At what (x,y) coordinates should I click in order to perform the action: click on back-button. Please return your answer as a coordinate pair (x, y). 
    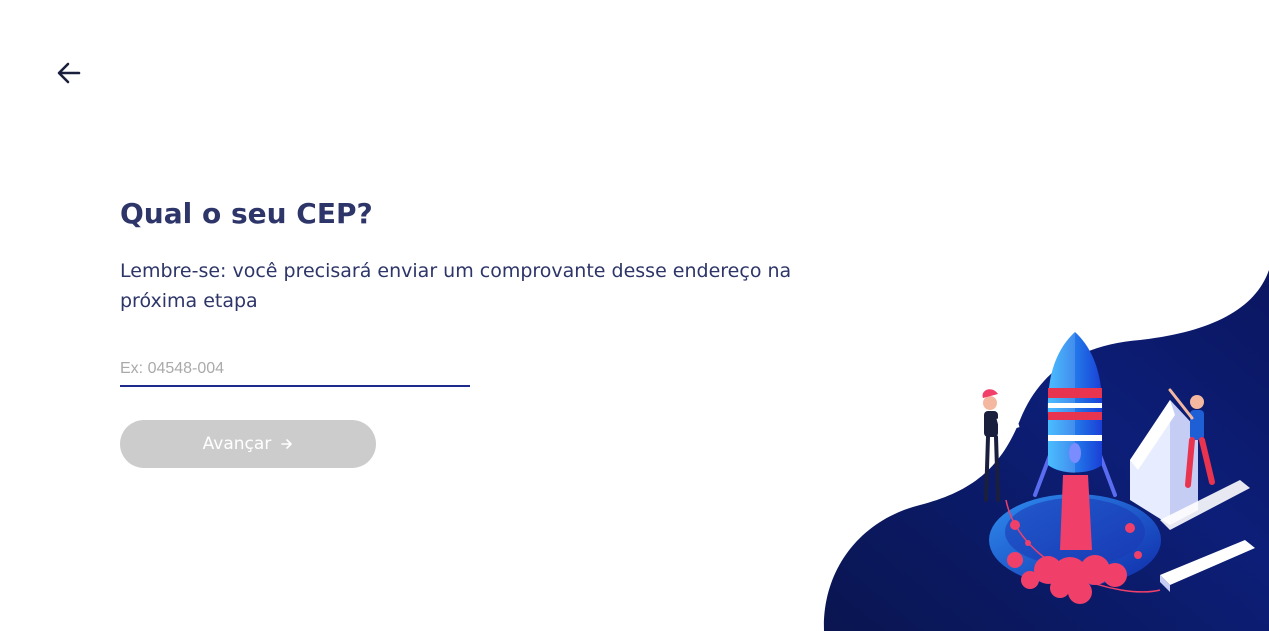
    Looking at the image, I should click on (69, 73).